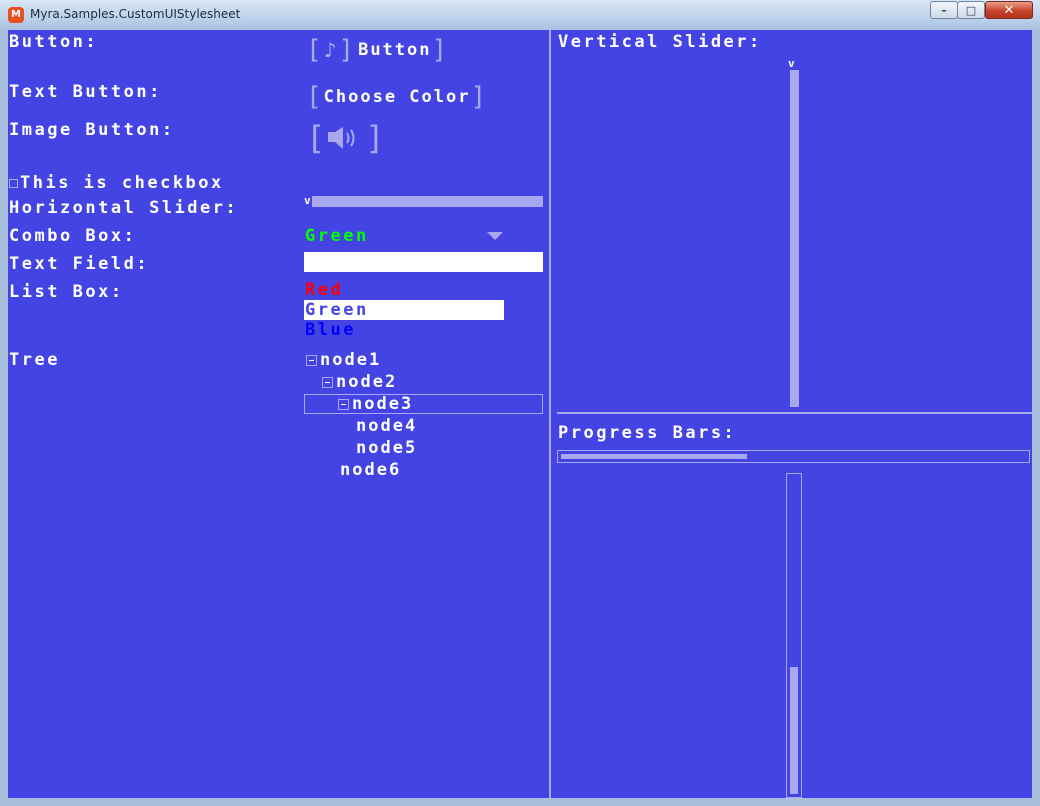 The width and height of the screenshot is (1040, 806). Describe the element at coordinates (794, 730) in the screenshot. I see `vertical-progress-fill` at that location.